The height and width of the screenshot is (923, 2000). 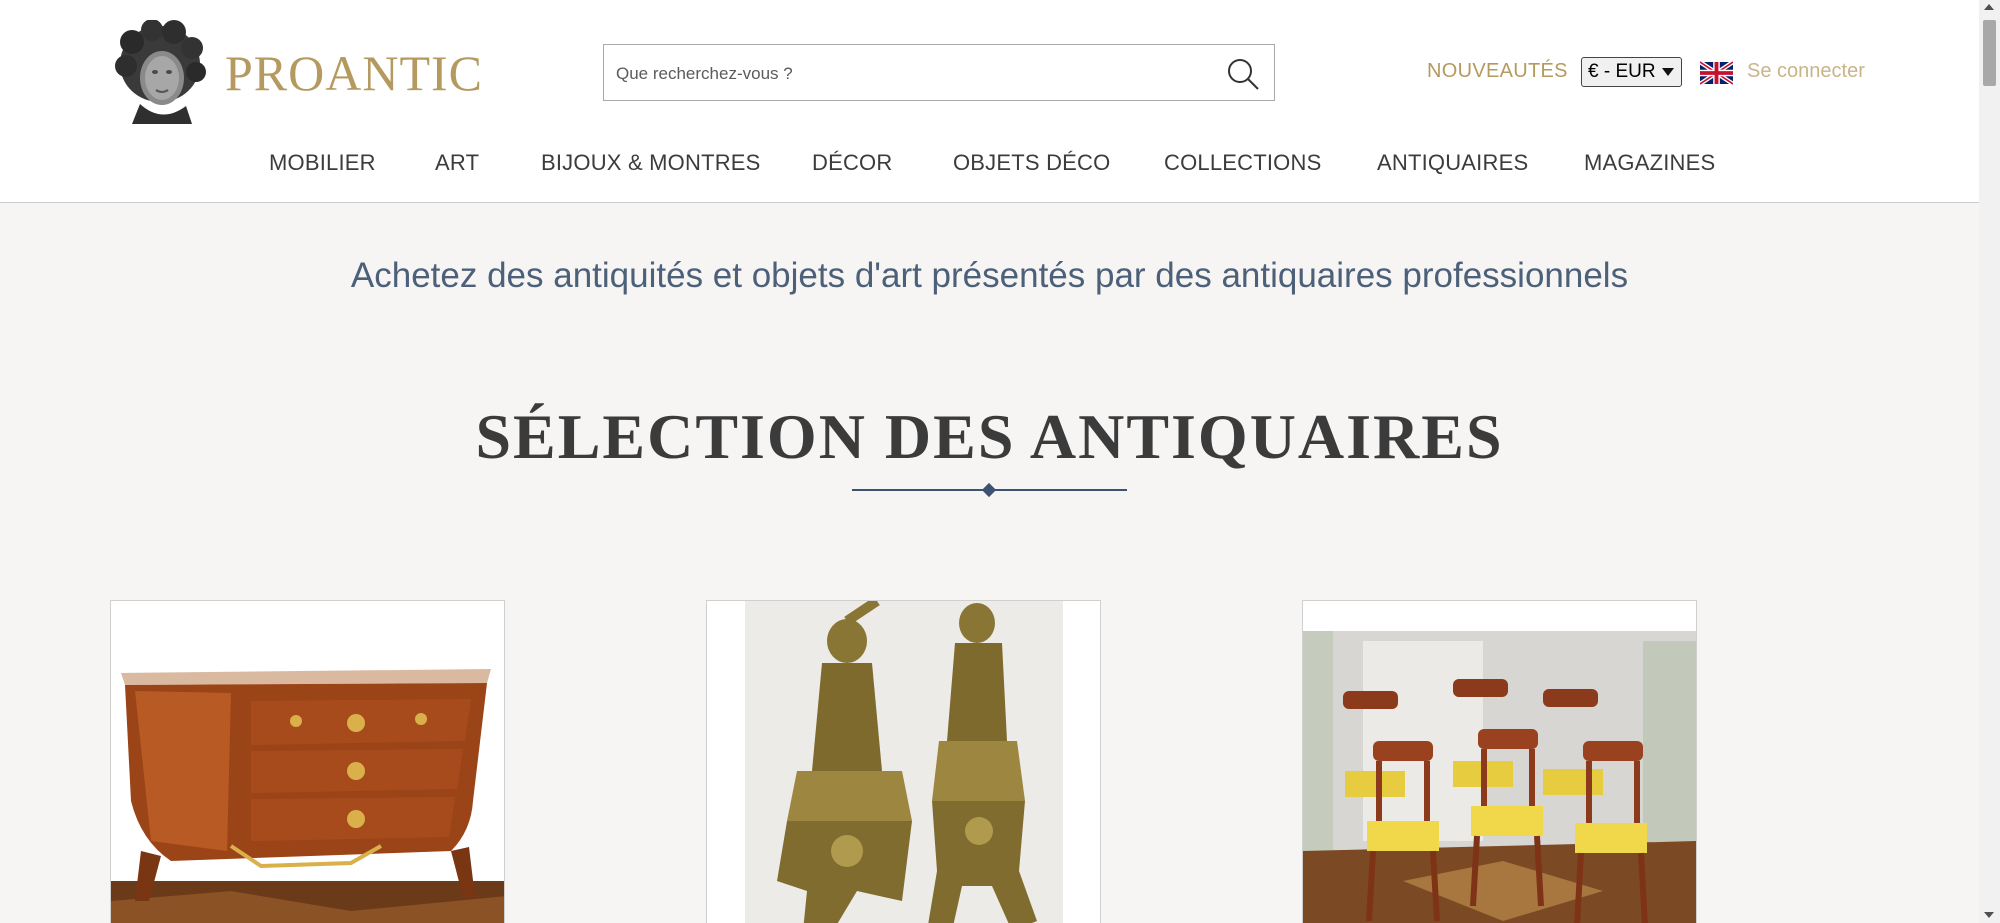 I want to click on new-arrivals-link: NOUVEAUTÉS, so click(x=1497, y=71).